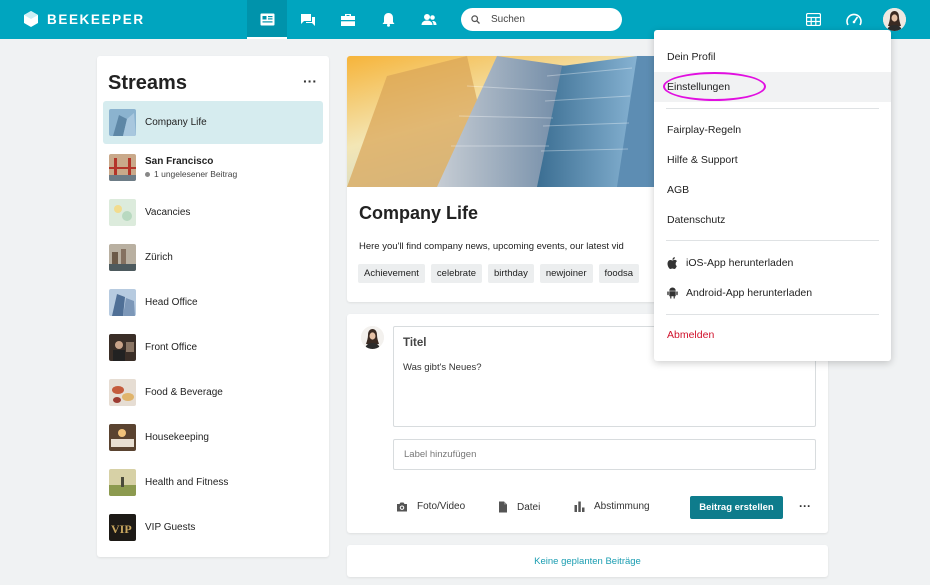 Image resolution: width=930 pixels, height=585 pixels. Describe the element at coordinates (672, 293) in the screenshot. I see `android-icon` at that location.